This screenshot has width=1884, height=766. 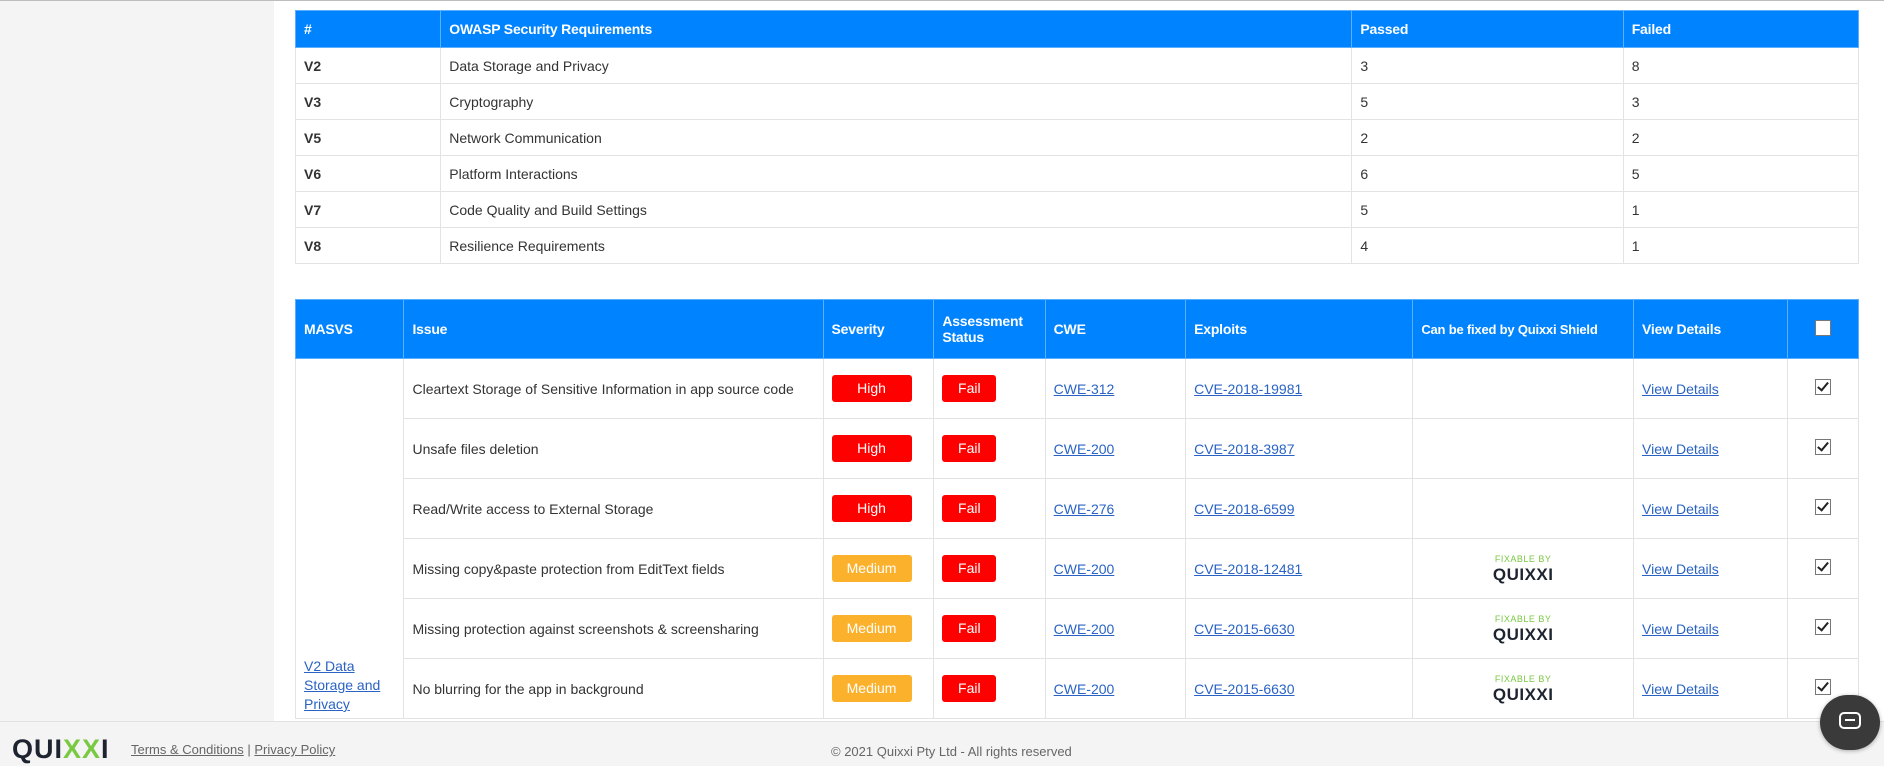 What do you see at coordinates (349, 329) in the screenshot?
I see `issues-header-masvs: MASVS` at bounding box center [349, 329].